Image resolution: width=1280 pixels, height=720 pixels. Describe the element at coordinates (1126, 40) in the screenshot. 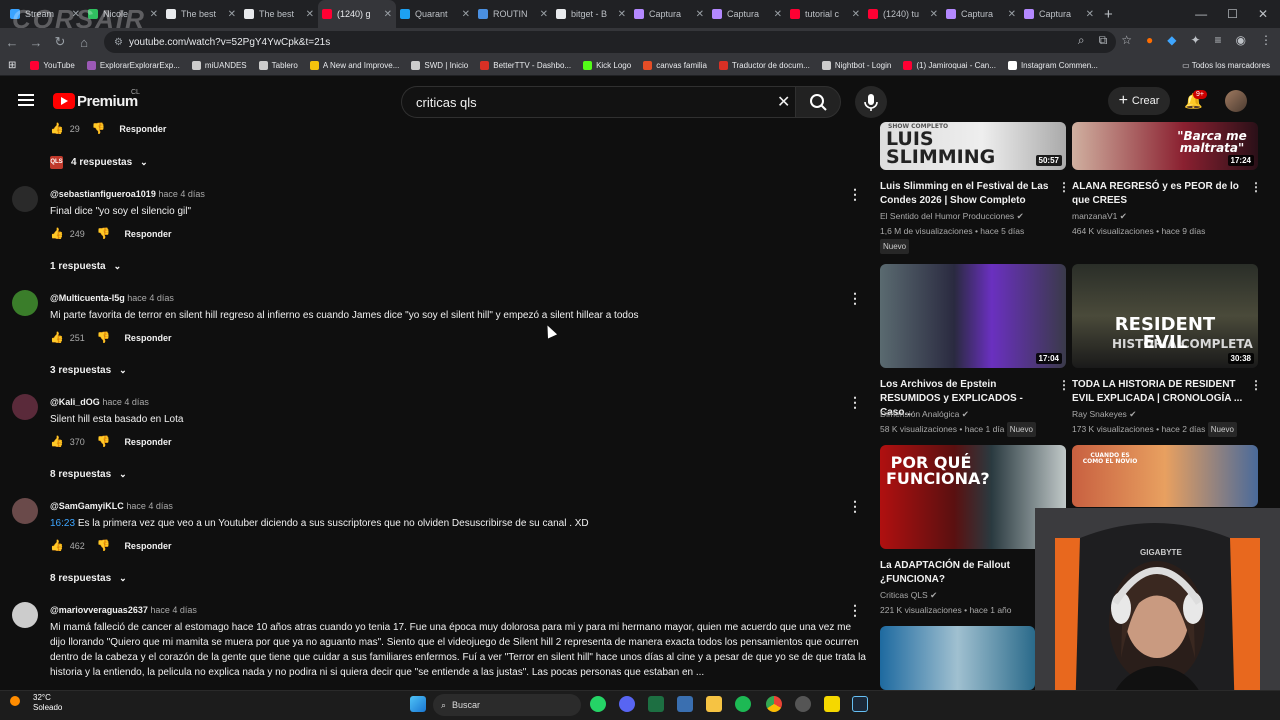

I see `bookmark-star-icon: ☆` at that location.